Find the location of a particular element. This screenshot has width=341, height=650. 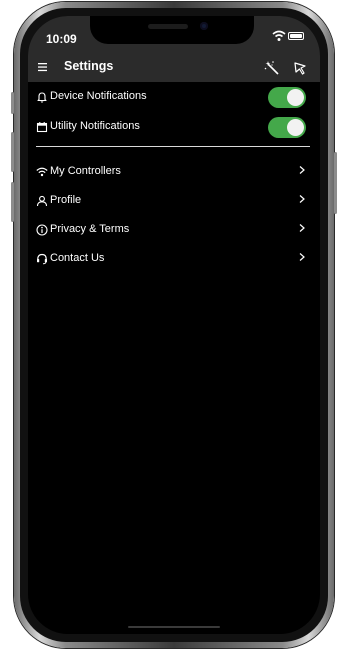

mute-switch is located at coordinates (12, 103).